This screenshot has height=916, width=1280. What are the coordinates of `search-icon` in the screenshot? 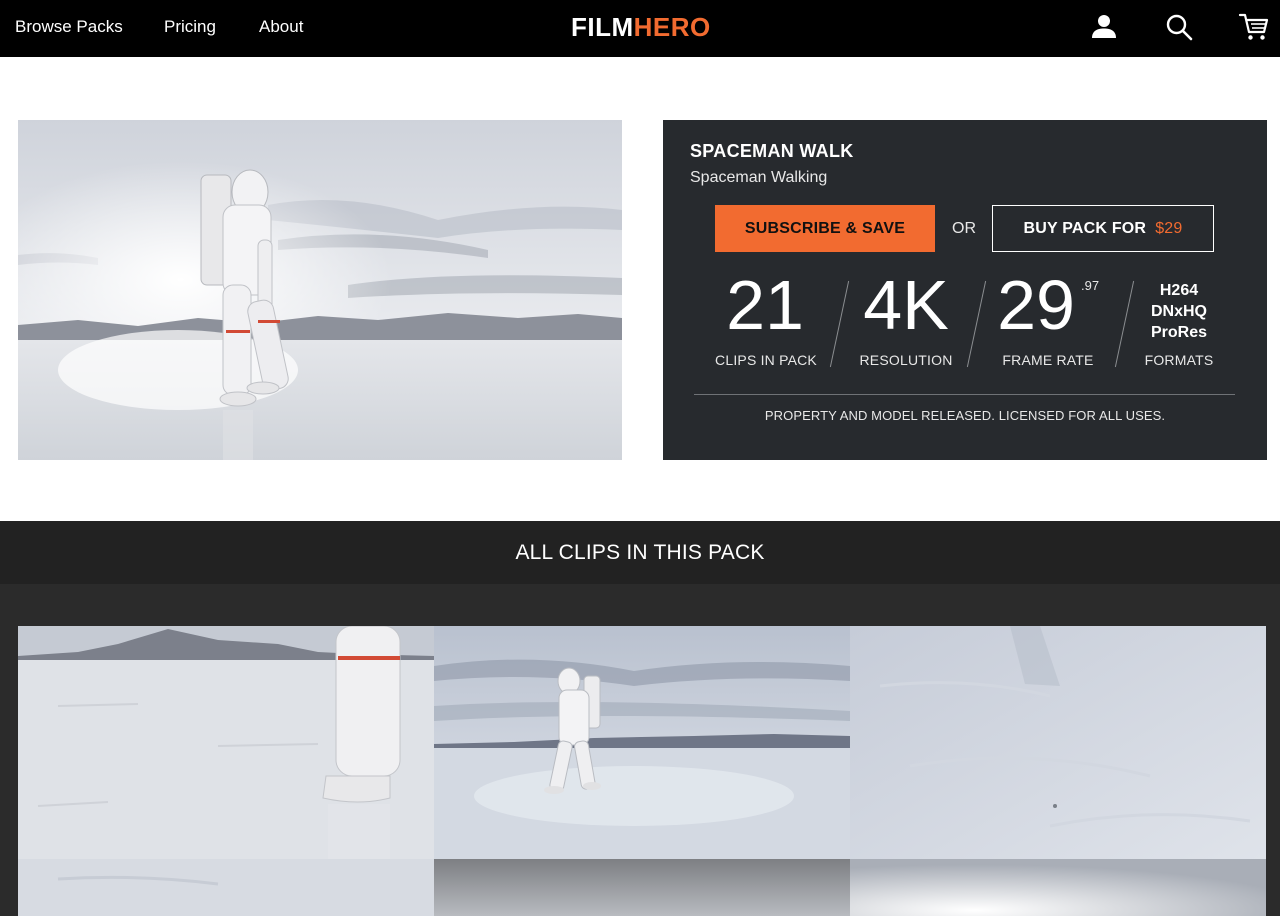 It's located at (1179, 27).